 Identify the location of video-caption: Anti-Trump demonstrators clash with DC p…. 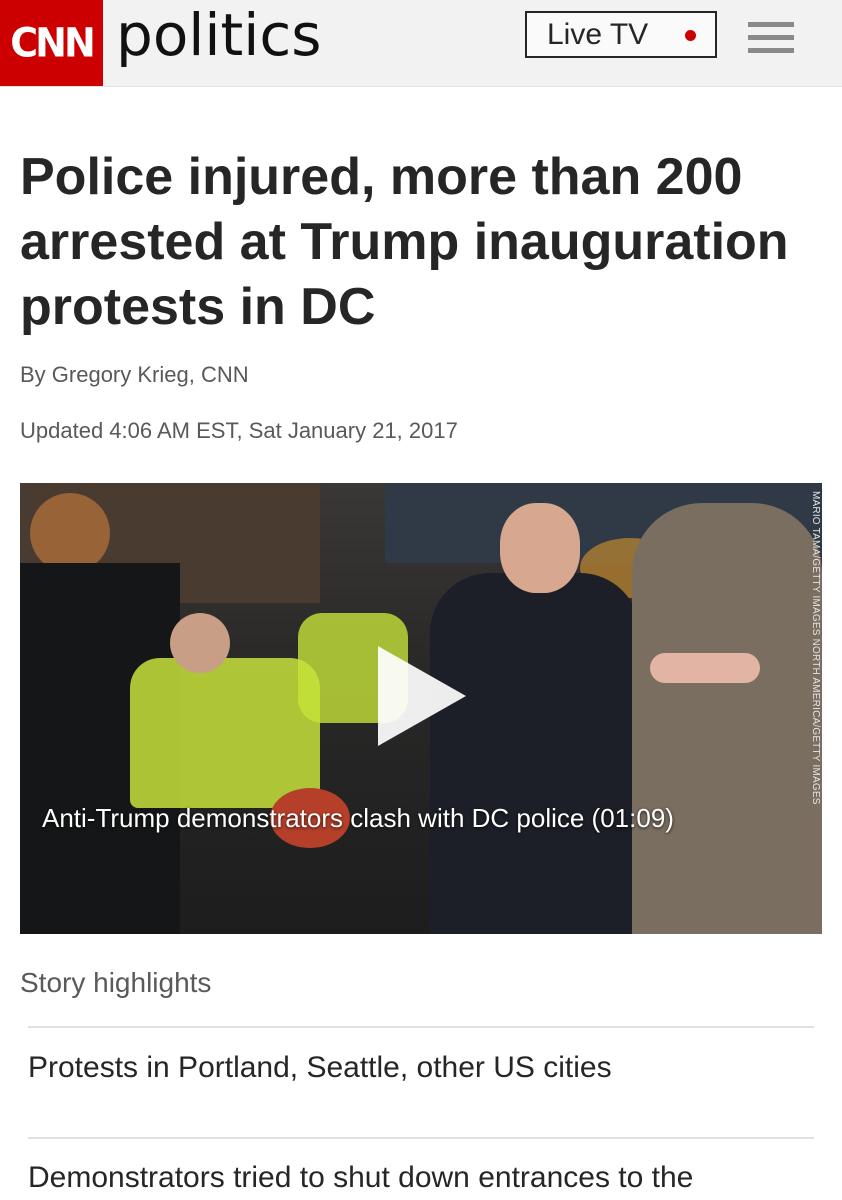
(358, 818).